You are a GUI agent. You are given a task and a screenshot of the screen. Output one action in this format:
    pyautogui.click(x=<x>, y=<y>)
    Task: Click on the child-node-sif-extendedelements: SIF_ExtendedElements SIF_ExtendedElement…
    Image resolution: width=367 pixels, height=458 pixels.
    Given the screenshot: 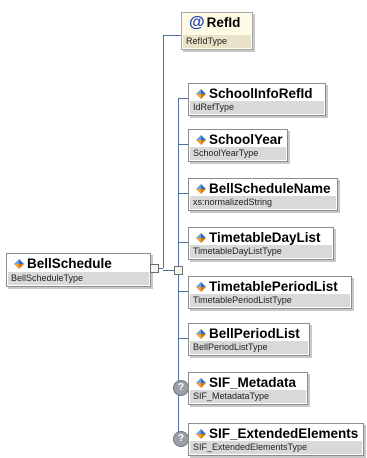 What is the action you would take?
    pyautogui.click(x=276, y=439)
    